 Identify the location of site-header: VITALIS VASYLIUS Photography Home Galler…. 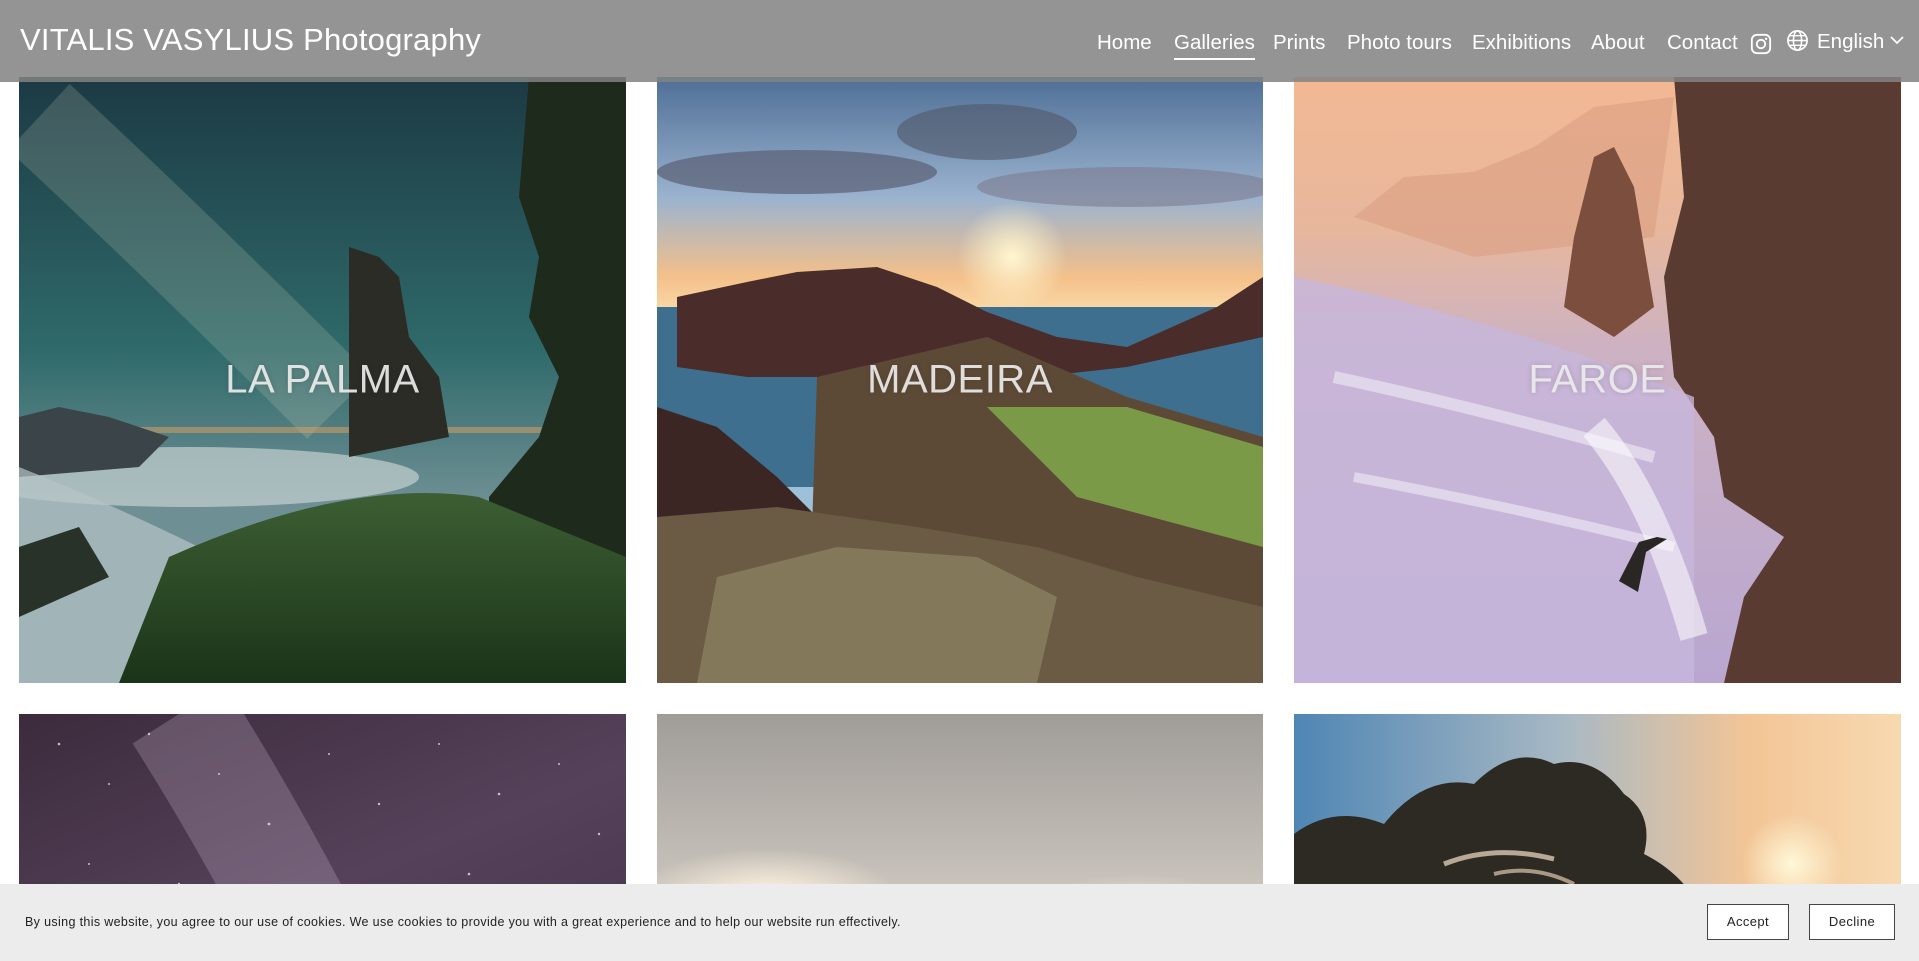
(959, 41).